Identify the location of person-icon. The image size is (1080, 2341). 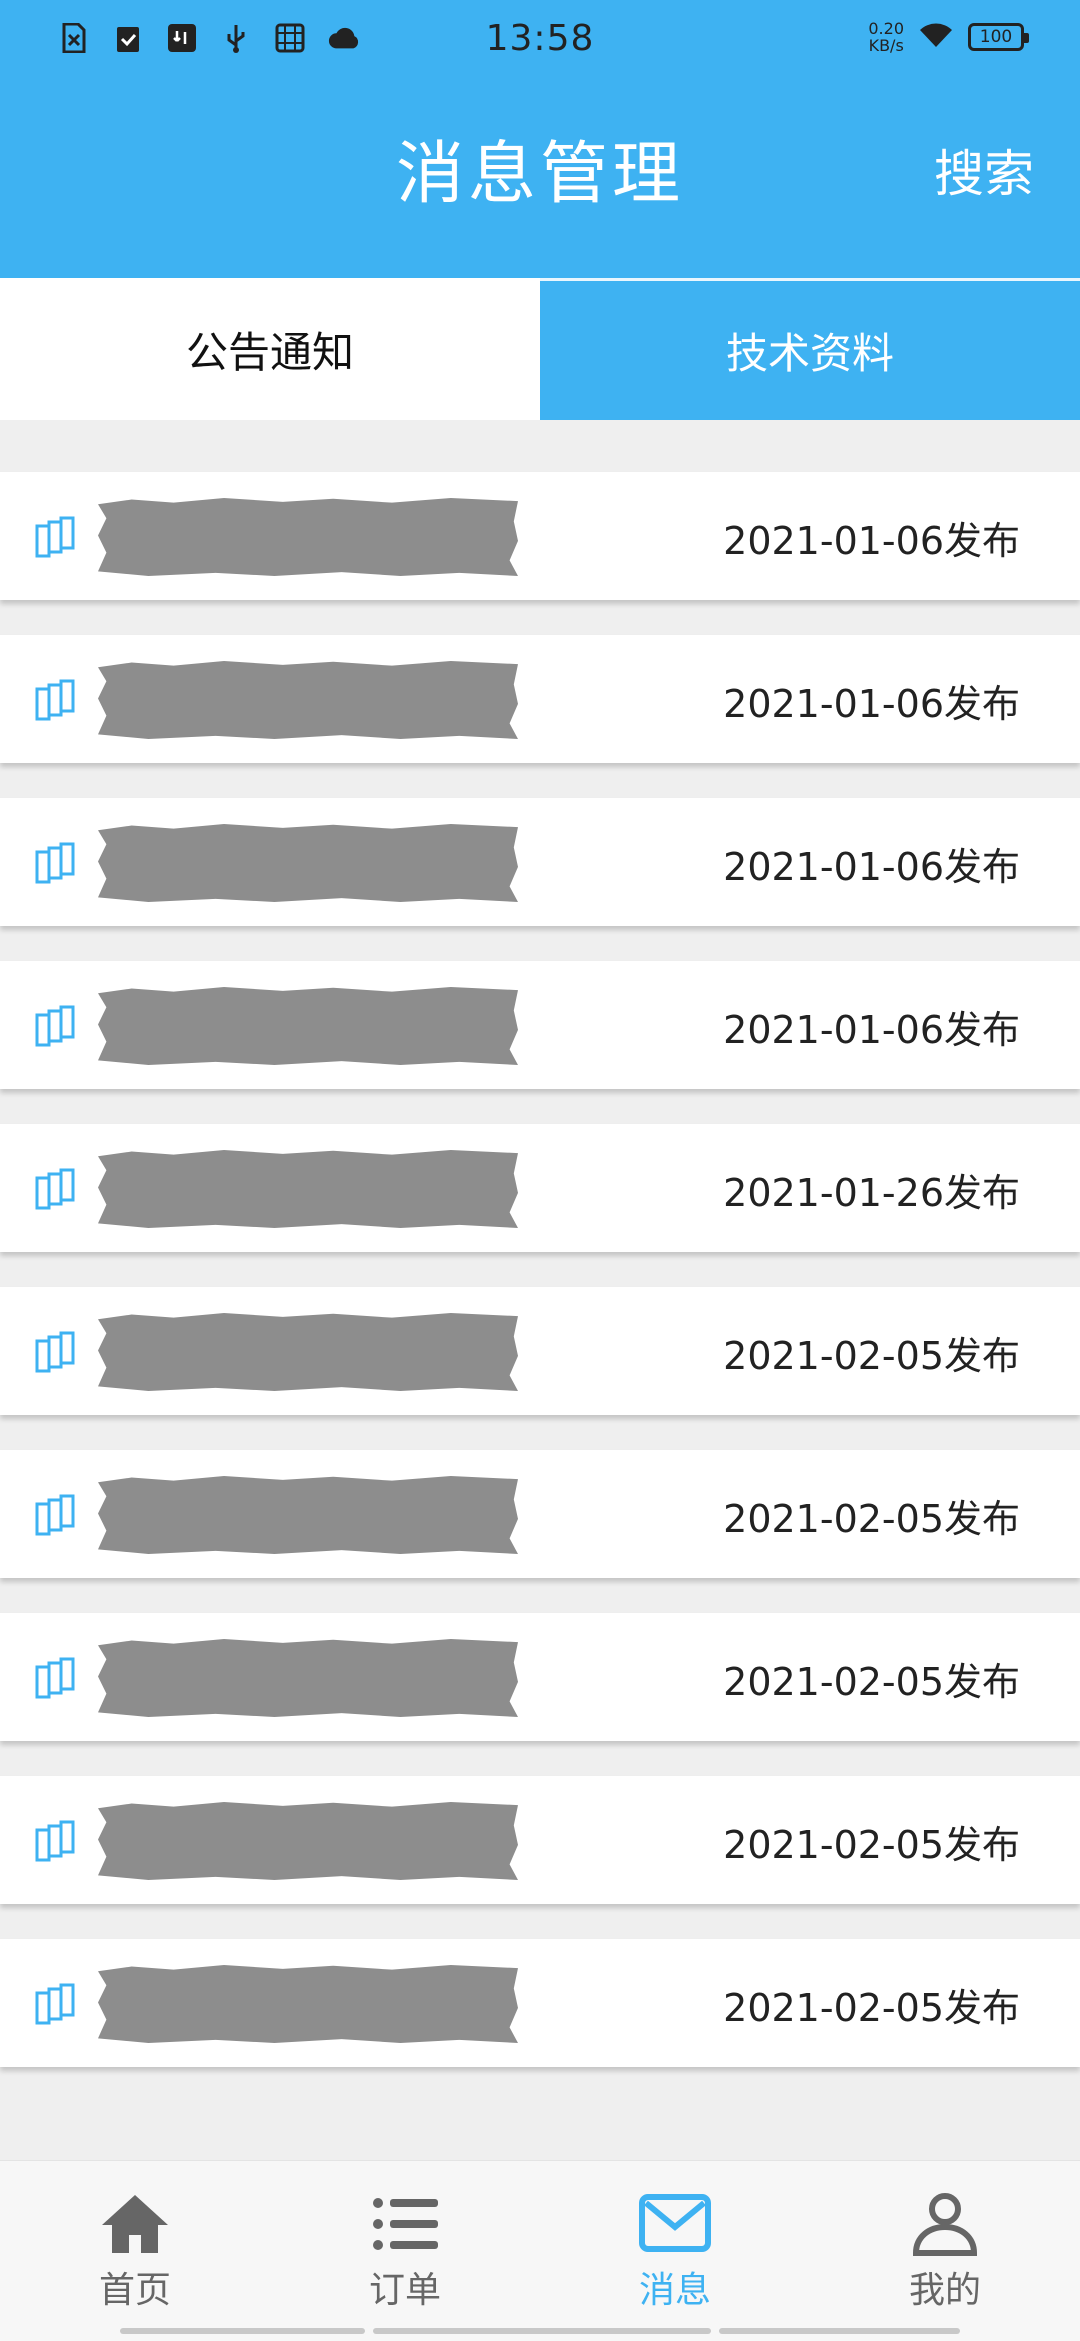
(945, 2224).